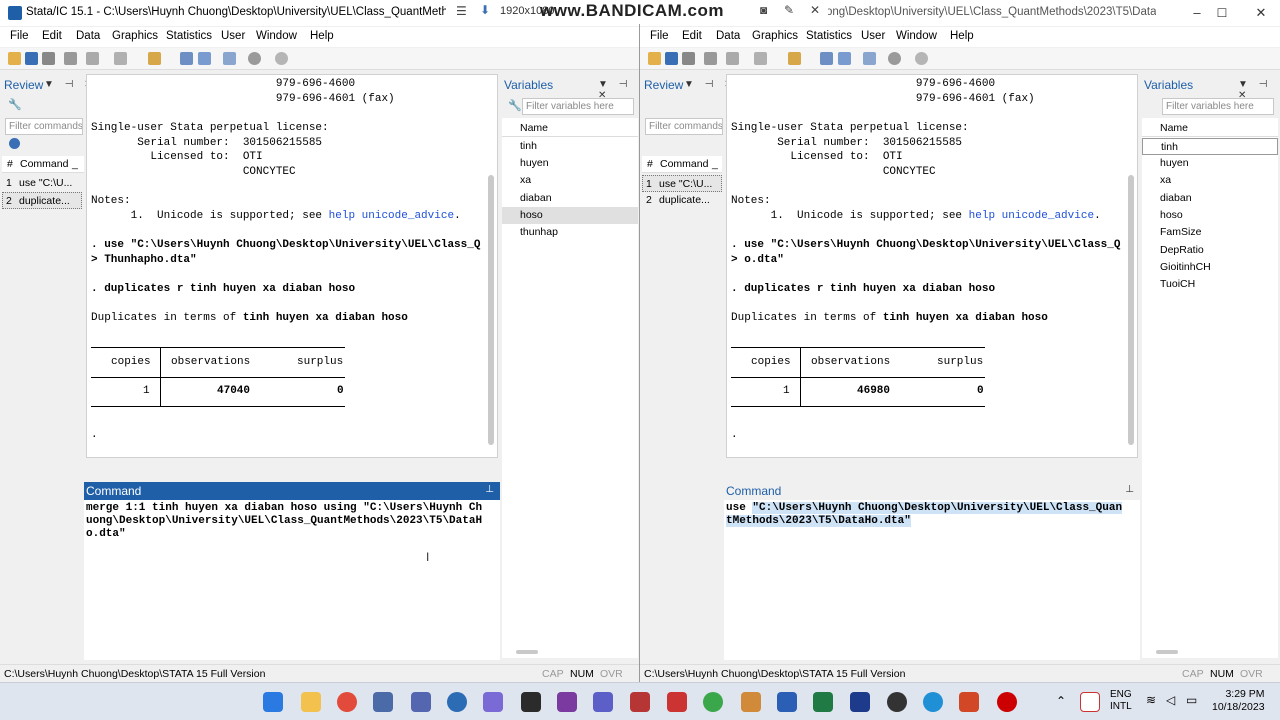  What do you see at coordinates (1151, 700) in the screenshot?
I see `wifi-icon: ≋` at bounding box center [1151, 700].